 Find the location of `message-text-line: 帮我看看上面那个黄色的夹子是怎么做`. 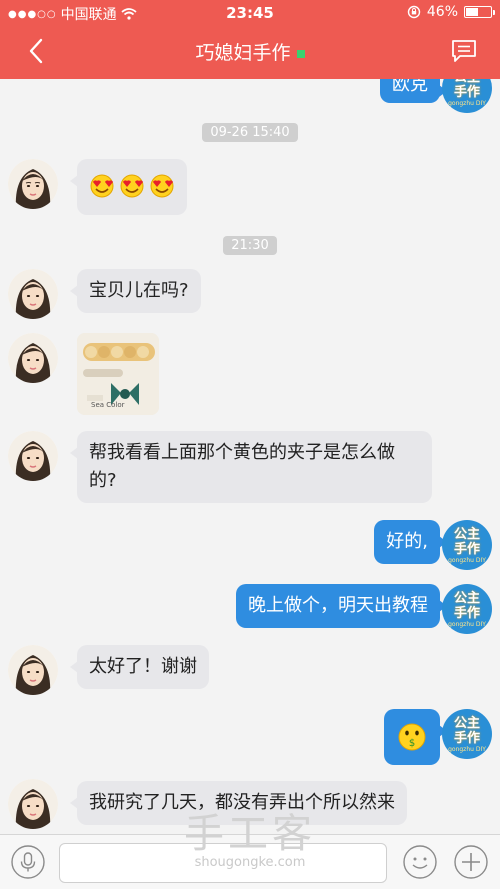

message-text-line: 帮我看看上面那个黄色的夹子是怎么做 is located at coordinates (242, 452).